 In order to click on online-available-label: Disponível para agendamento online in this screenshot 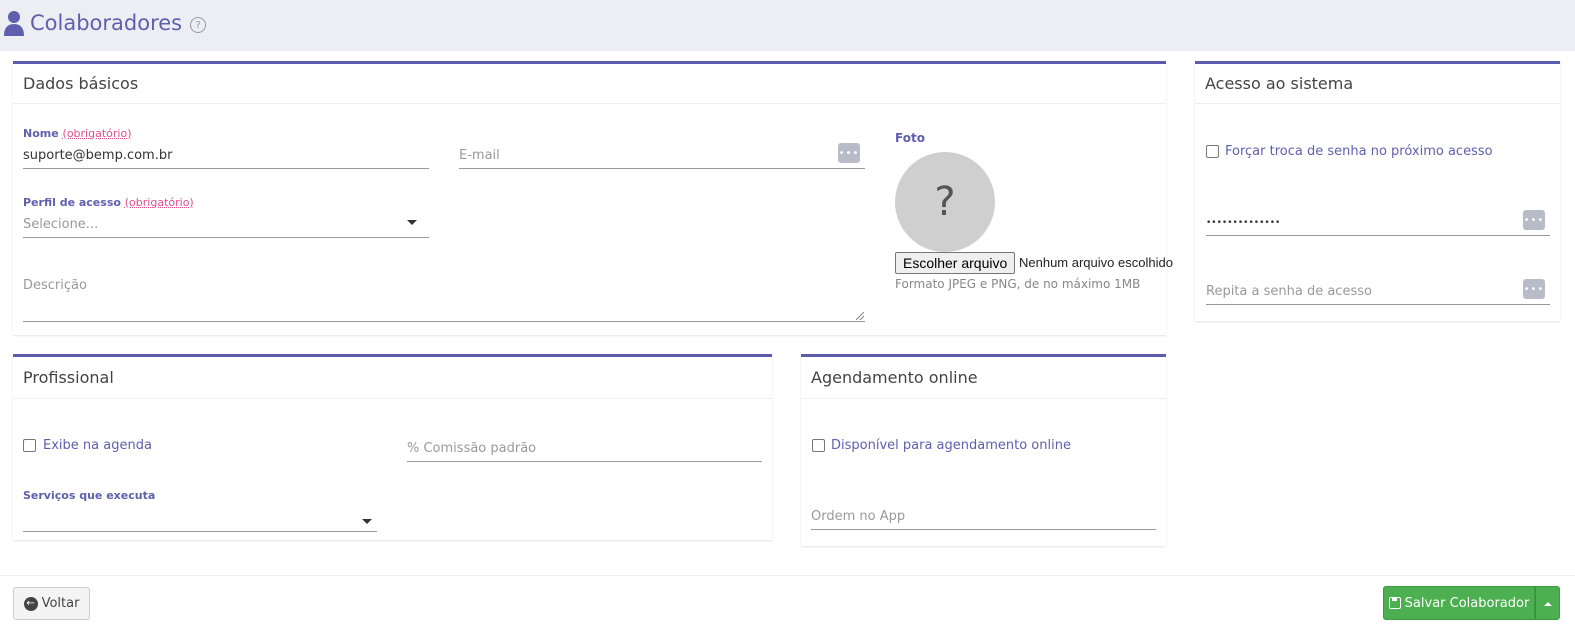, I will do `click(951, 445)`.